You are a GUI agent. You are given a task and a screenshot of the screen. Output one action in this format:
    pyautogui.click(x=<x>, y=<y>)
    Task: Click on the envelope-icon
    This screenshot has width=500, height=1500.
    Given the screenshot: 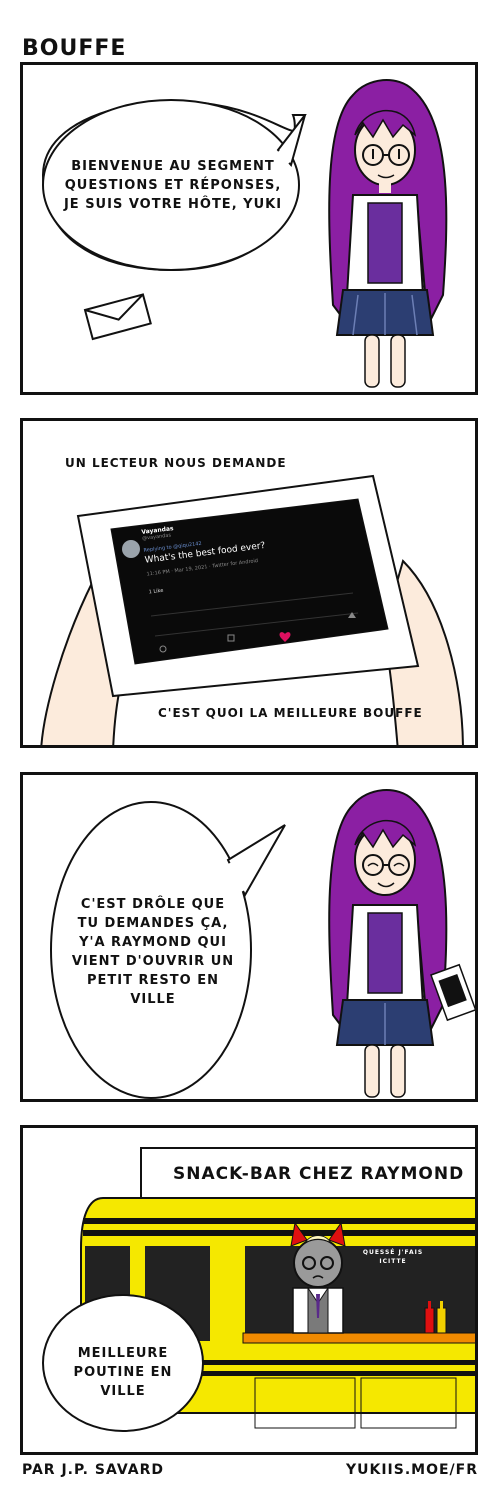 What is the action you would take?
    pyautogui.click(x=117, y=317)
    